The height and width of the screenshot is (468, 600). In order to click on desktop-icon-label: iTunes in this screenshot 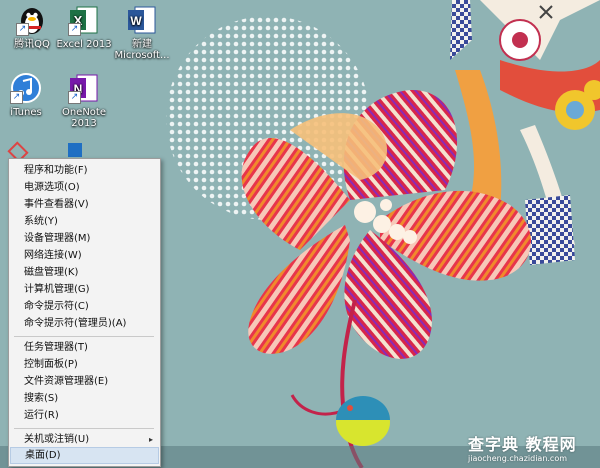, I will do `click(26, 112)`.